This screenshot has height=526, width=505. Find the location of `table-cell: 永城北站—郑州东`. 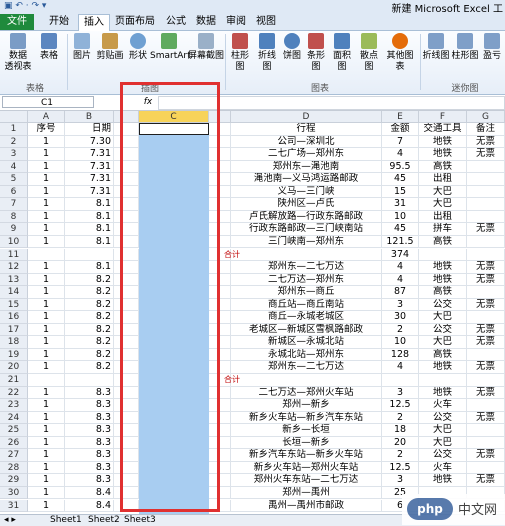

table-cell: 永城北站—郑州东 is located at coordinates (306, 355).